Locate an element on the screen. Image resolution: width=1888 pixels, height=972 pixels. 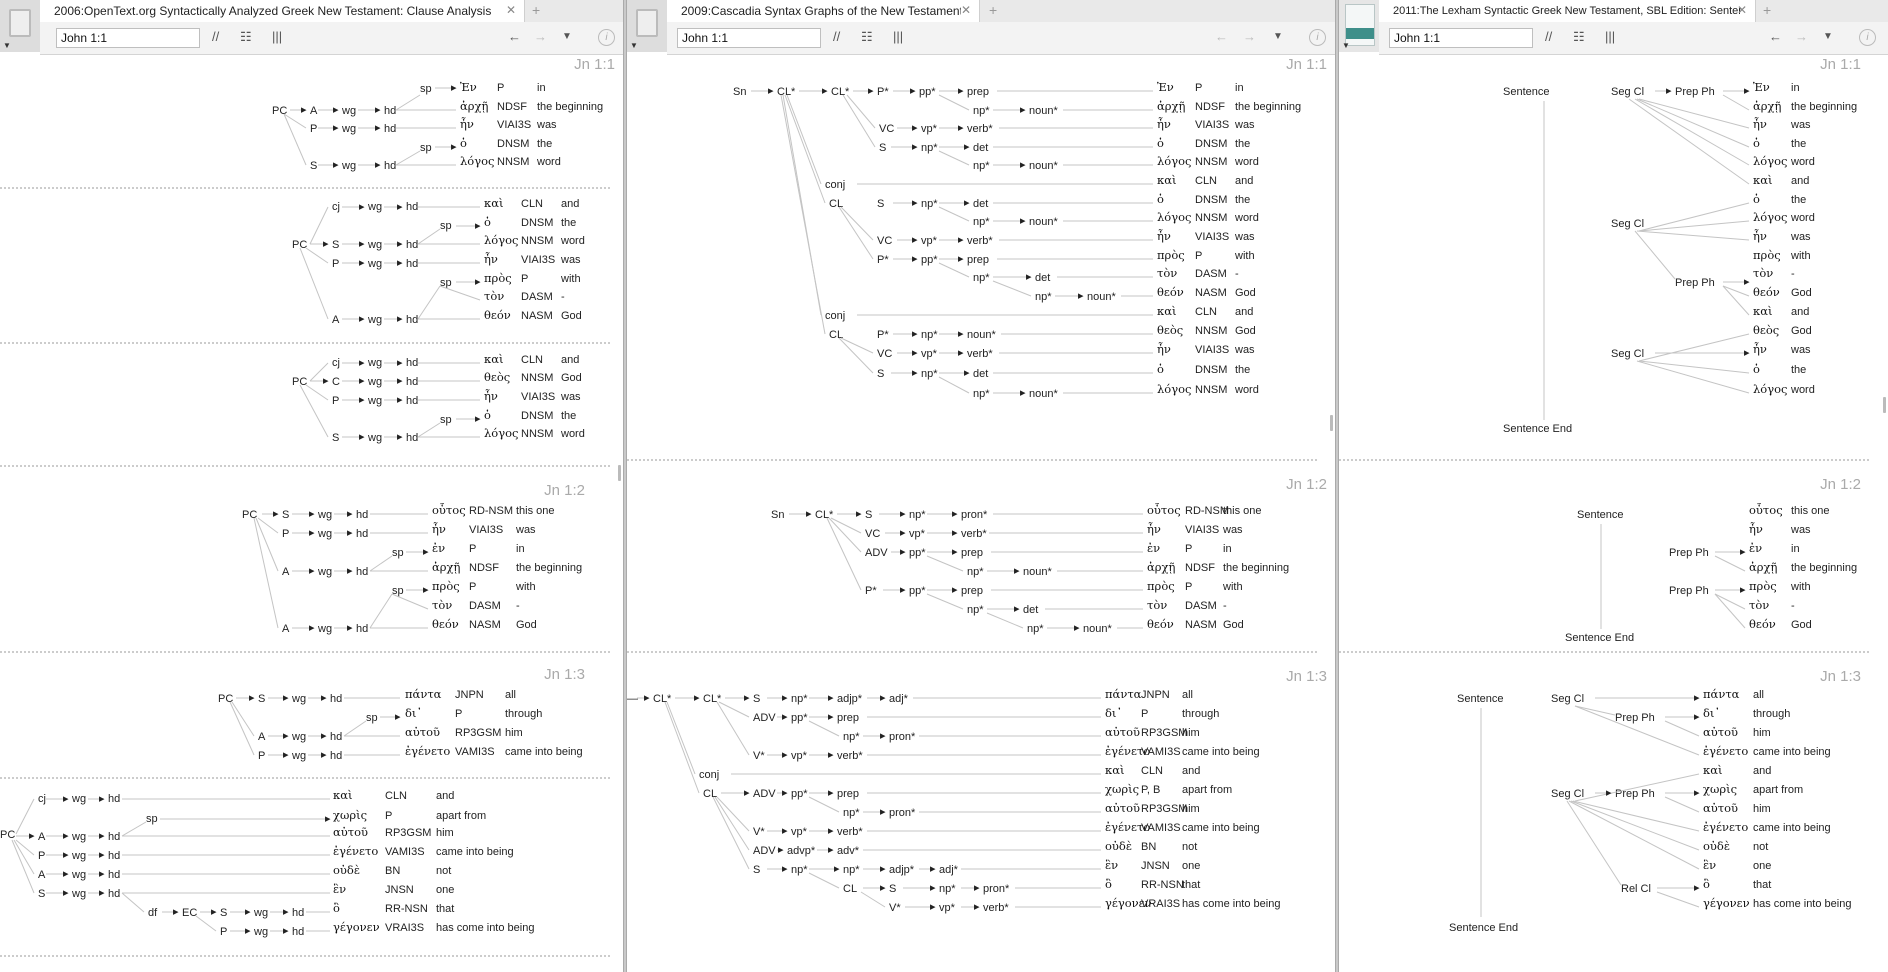
greek-word: θεόν is located at coordinates (1160, 624).